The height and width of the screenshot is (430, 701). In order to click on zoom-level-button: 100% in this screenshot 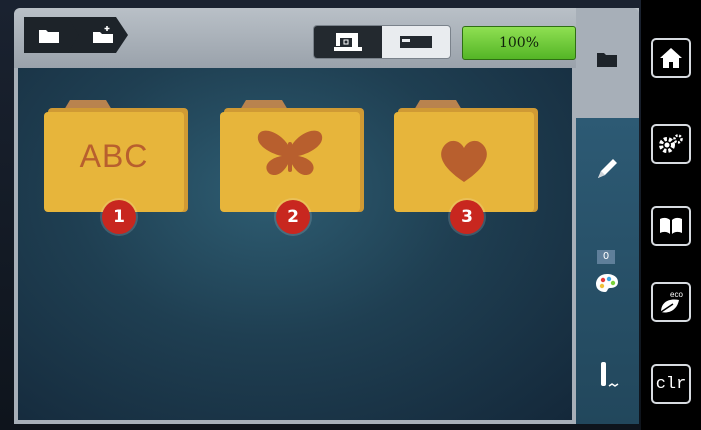, I will do `click(519, 43)`.